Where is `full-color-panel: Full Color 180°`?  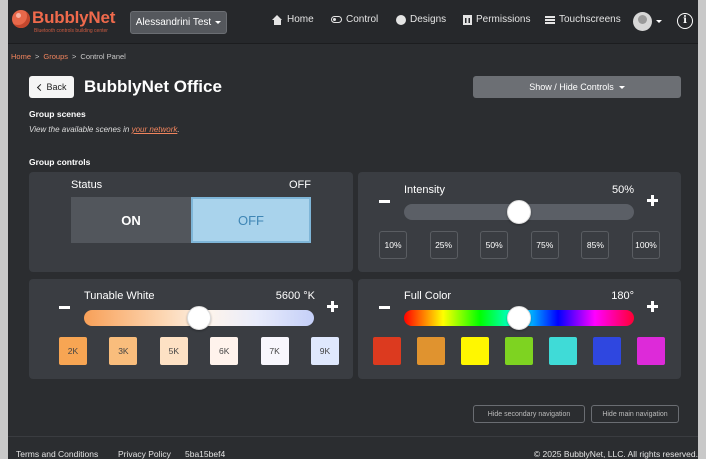 full-color-panel: Full Color 180° is located at coordinates (519, 329).